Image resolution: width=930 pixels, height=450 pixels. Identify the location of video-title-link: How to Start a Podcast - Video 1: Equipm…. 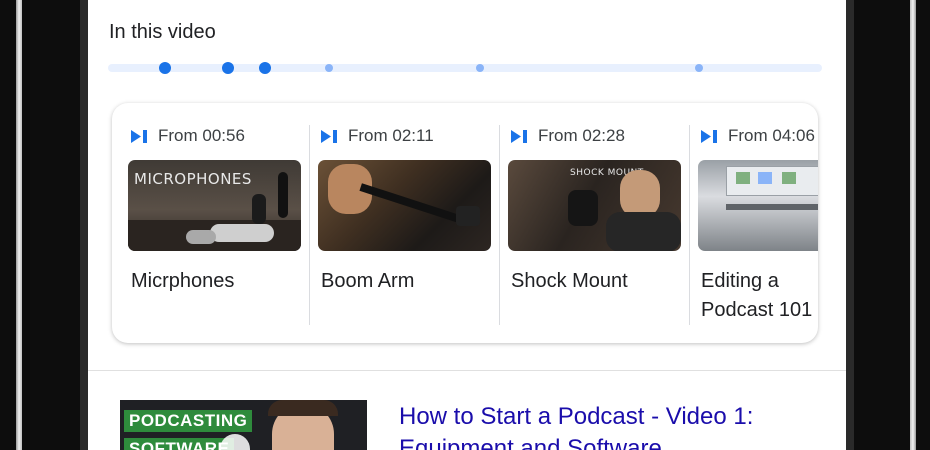
(614, 425).